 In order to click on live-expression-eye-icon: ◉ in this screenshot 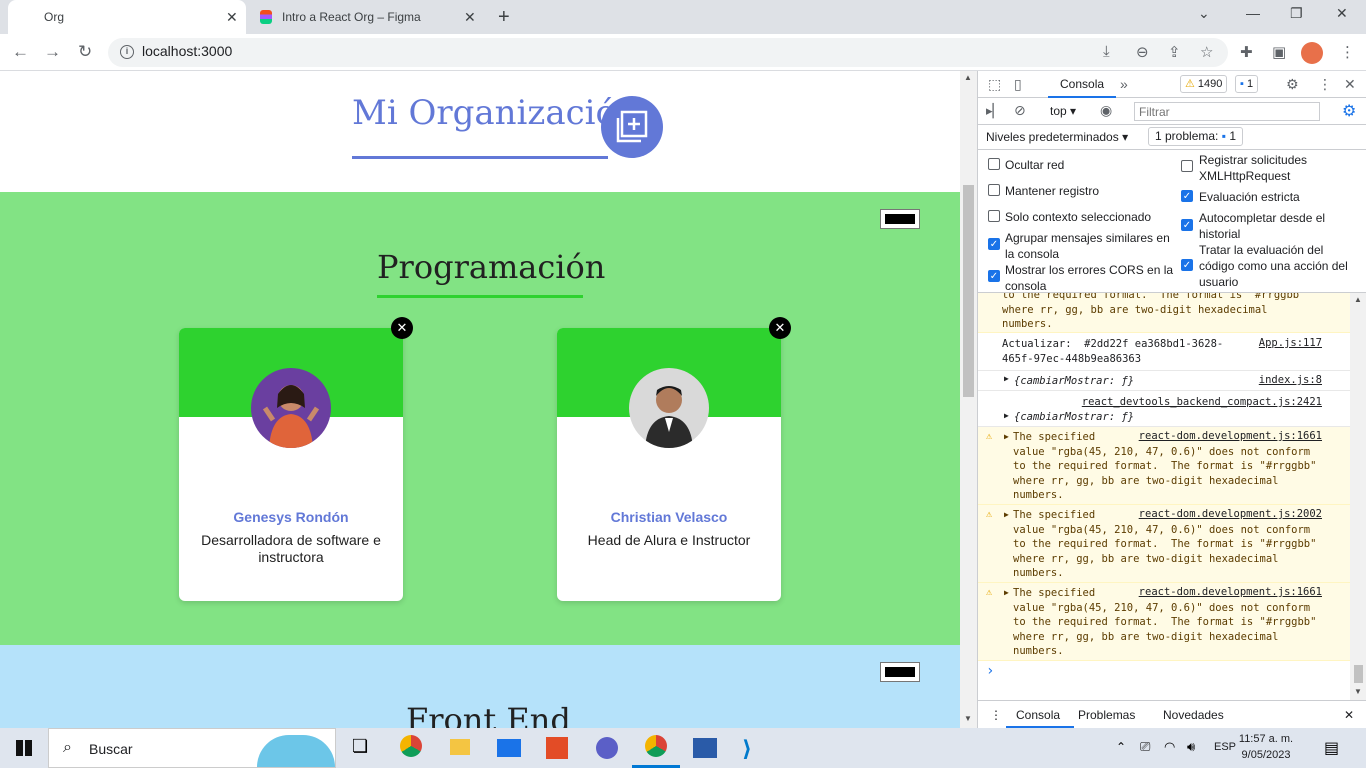, I will do `click(1106, 110)`.